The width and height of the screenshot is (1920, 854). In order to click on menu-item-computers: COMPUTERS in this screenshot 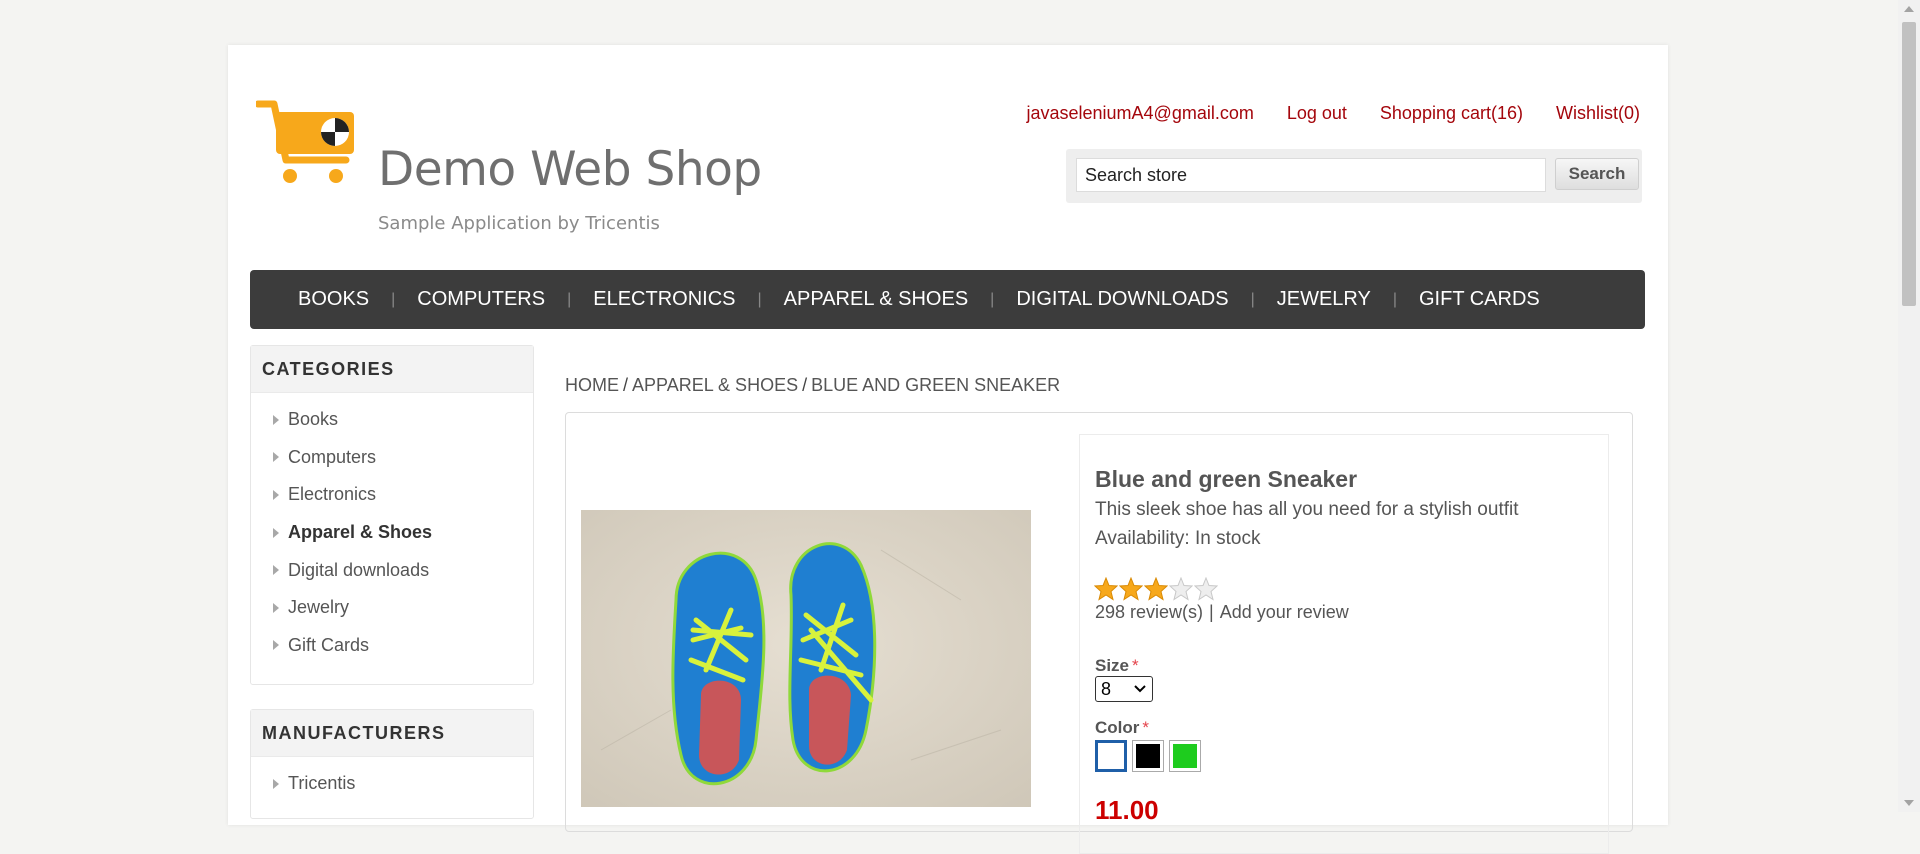, I will do `click(481, 299)`.